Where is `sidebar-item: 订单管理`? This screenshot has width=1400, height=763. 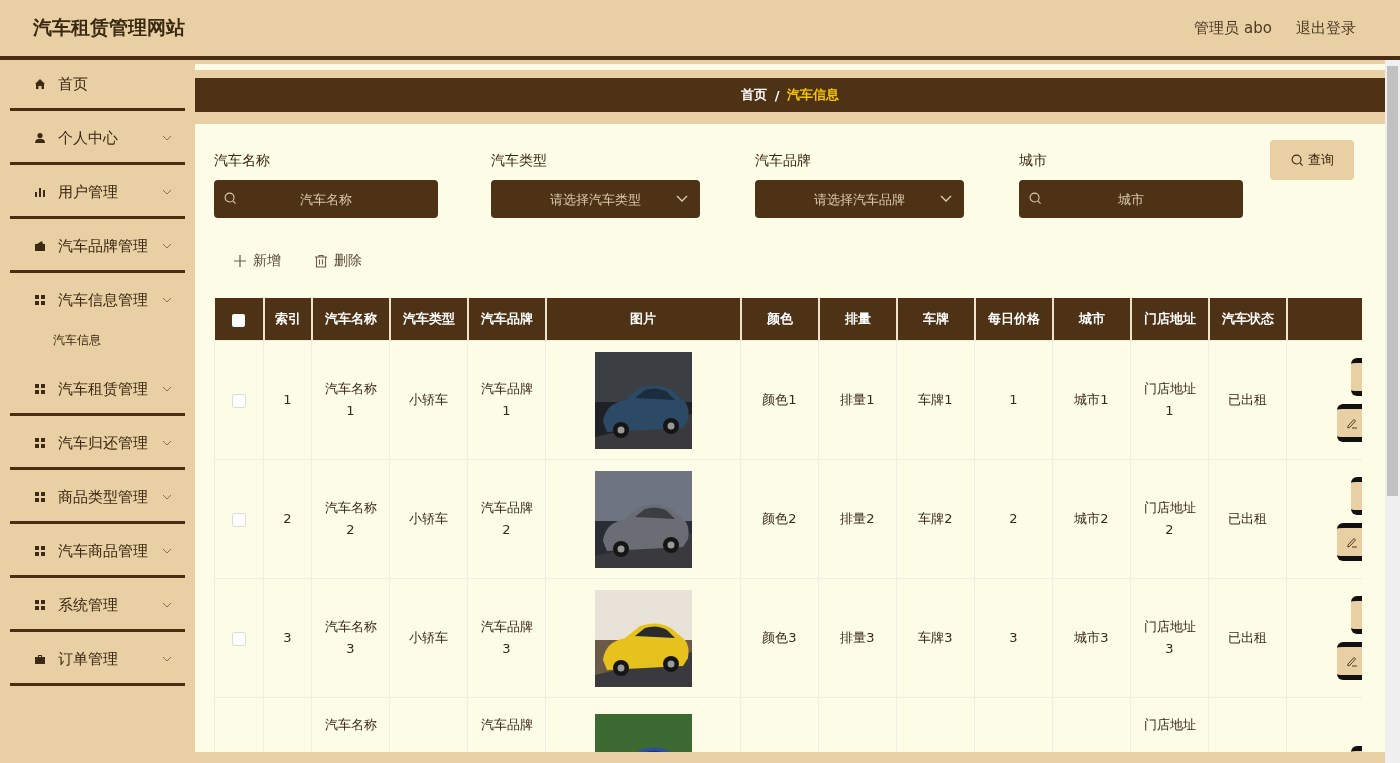
sidebar-item: 订单管理 is located at coordinates (97, 659).